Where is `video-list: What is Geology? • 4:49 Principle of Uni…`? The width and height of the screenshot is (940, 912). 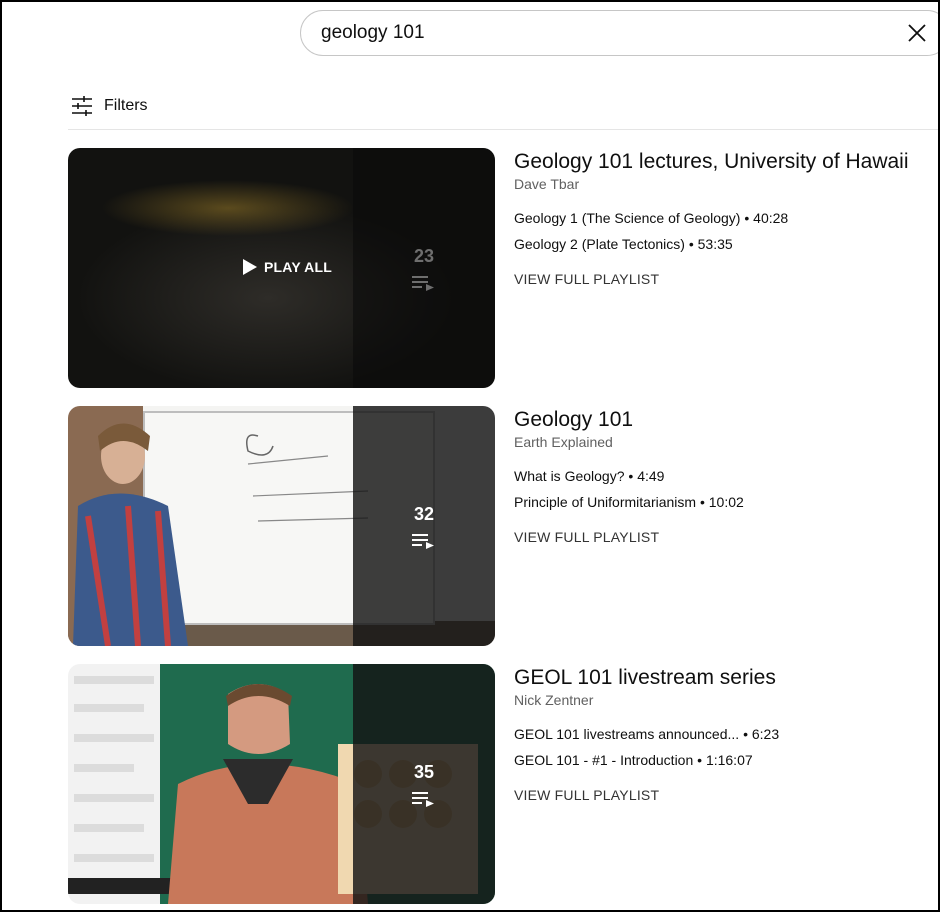
video-list: What is Geology? • 4:49 Principle of Uni… is located at coordinates (726, 489).